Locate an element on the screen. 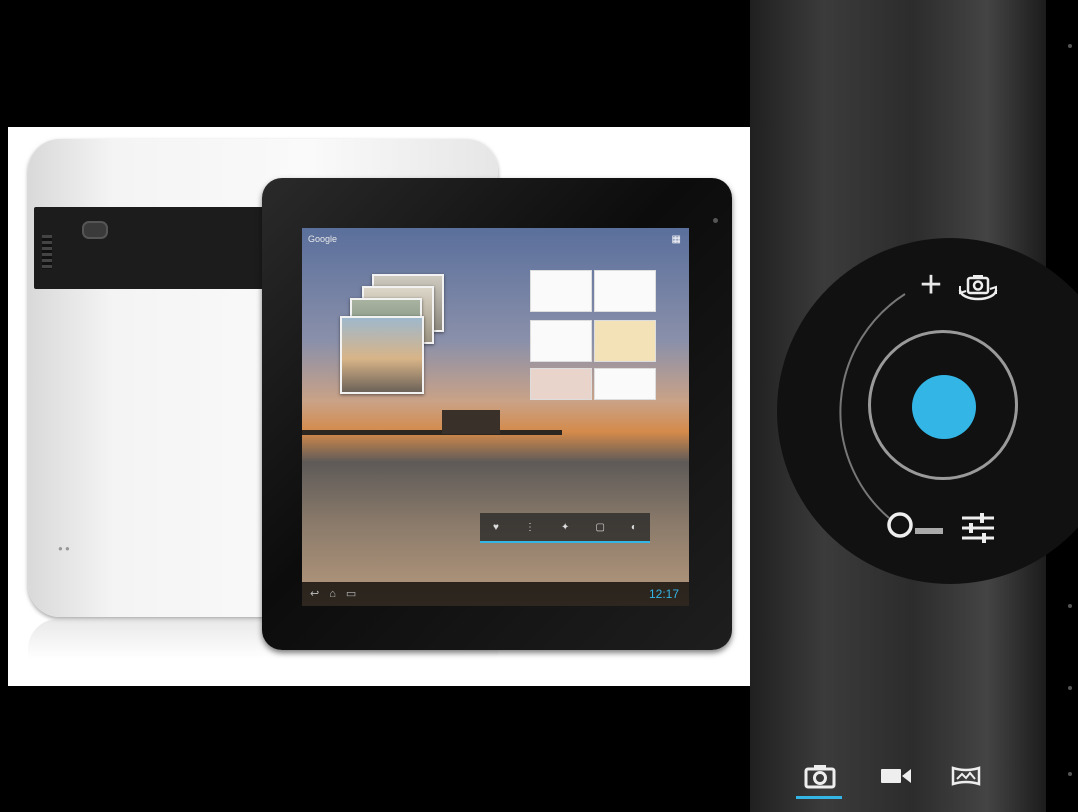 This screenshot has width=1078, height=812. dock-app-icon: ◐ is located at coordinates (633, 527).